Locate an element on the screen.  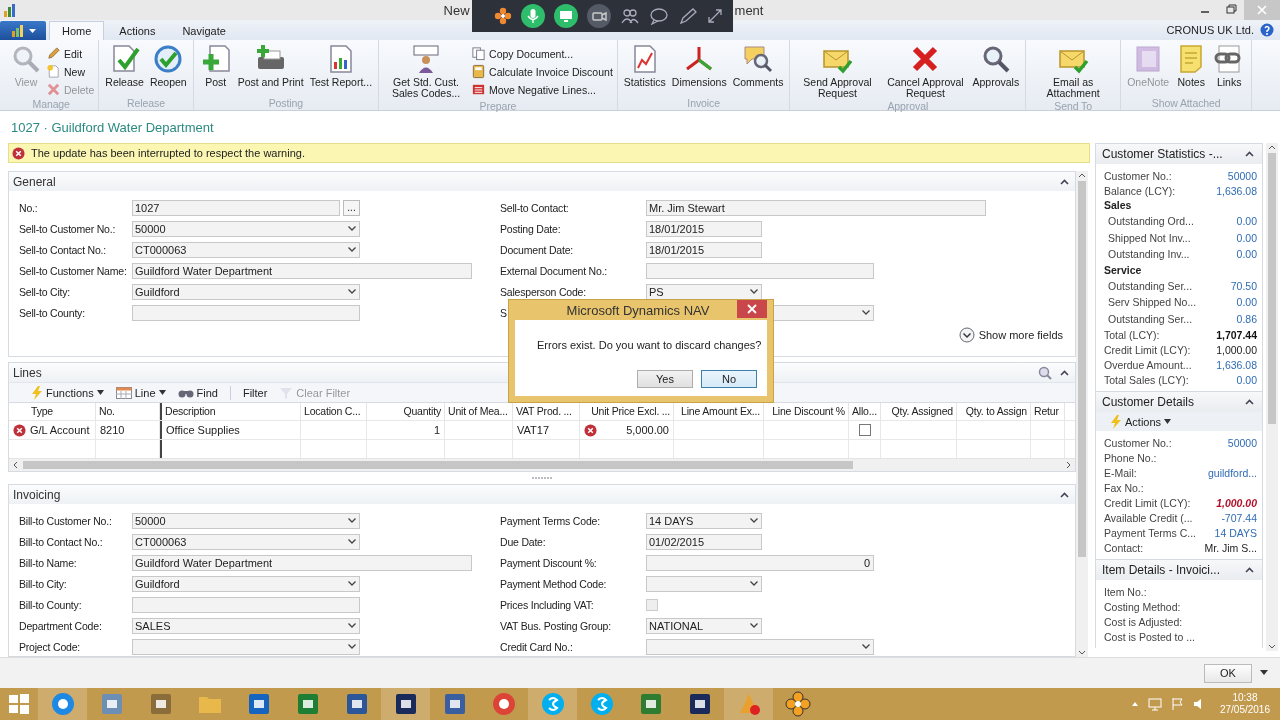
group-label: Show Attached is located at coordinates (1186, 103).